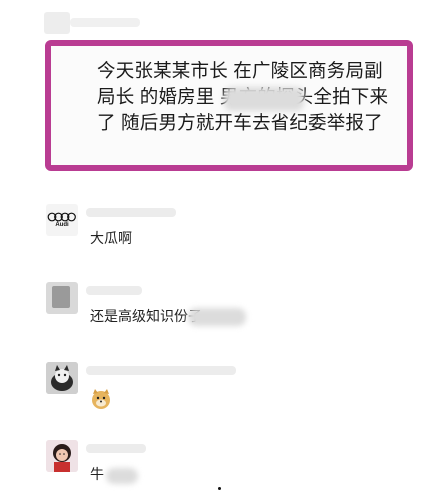  I want to click on top-name-partial, so click(105, 22).